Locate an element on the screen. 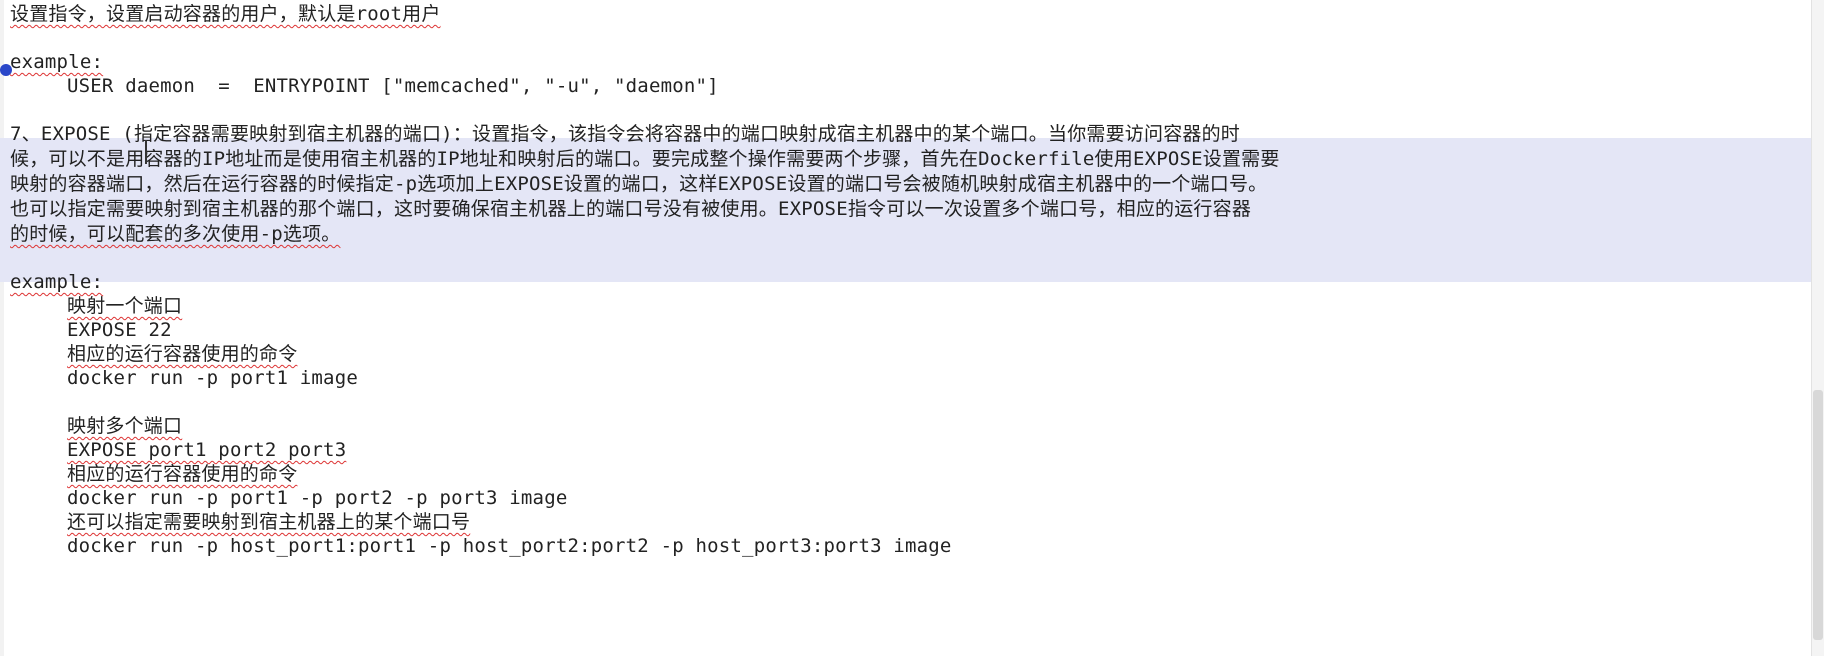 Image resolution: width=1824 pixels, height=656 pixels. vertical-scrollbar is located at coordinates (1817, 328).